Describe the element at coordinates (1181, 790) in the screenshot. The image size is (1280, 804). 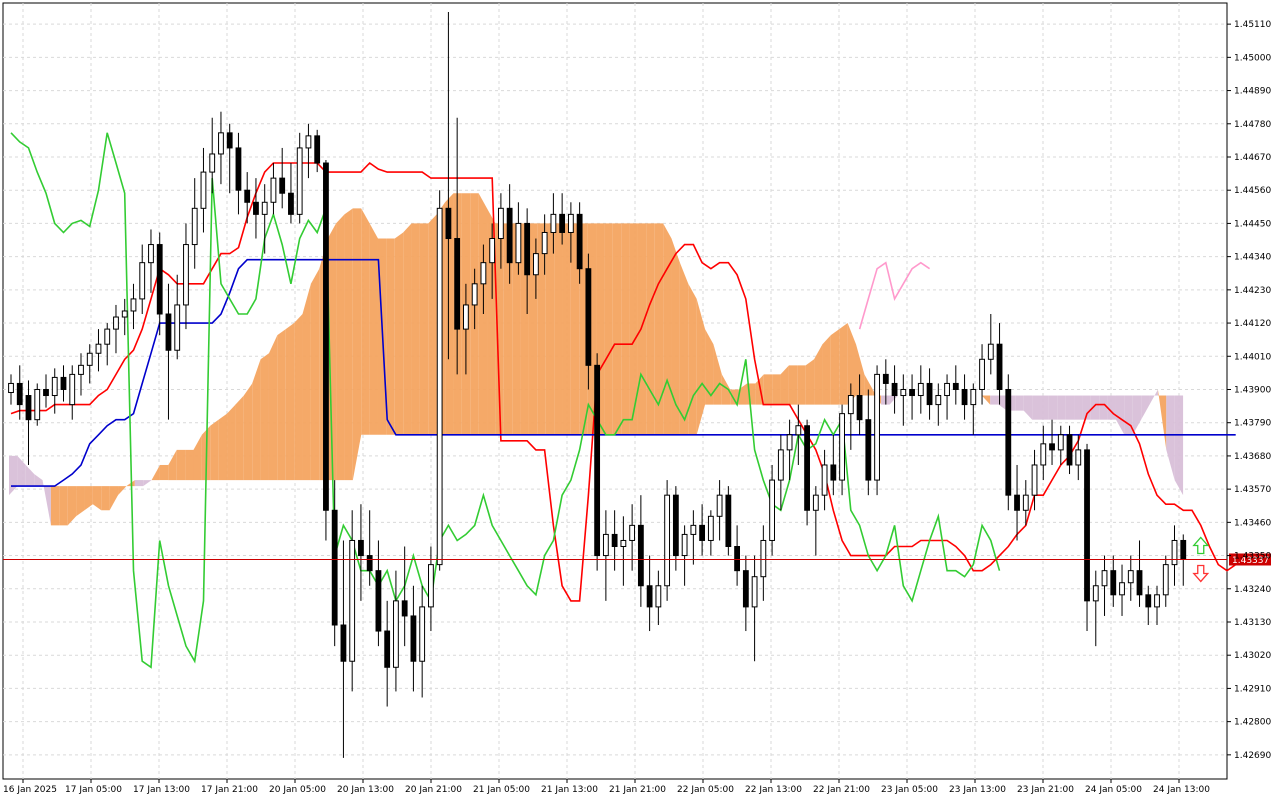
I see `x-tick-label: 24 Jan 13:00` at that location.